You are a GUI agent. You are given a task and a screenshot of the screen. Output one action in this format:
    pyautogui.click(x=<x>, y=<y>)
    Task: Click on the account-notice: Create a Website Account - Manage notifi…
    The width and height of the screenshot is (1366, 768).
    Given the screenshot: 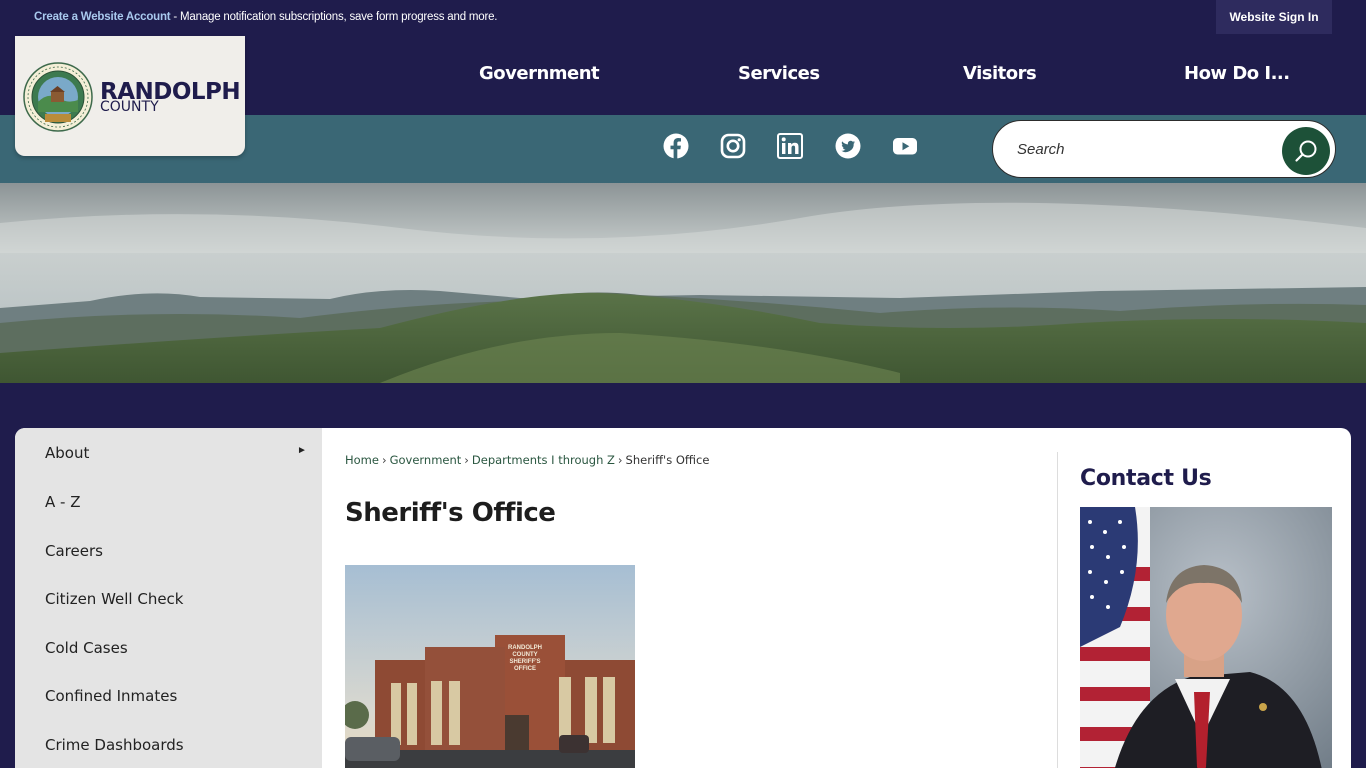 What is the action you would take?
    pyautogui.click(x=265, y=17)
    